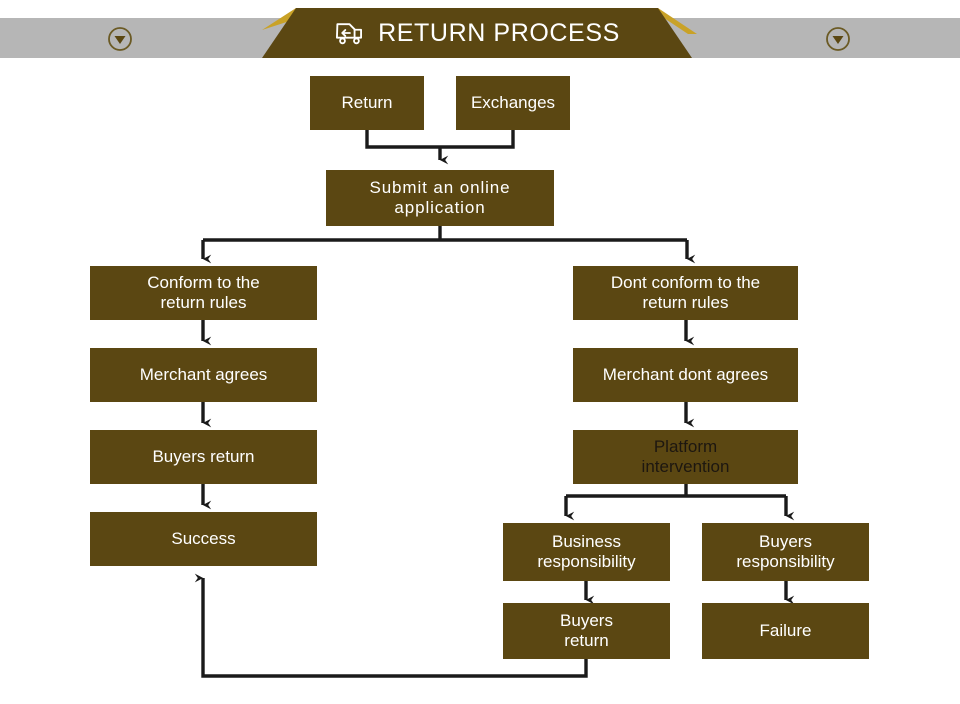 Image resolution: width=960 pixels, height=704 pixels. I want to click on node-failure: Failure, so click(785, 631).